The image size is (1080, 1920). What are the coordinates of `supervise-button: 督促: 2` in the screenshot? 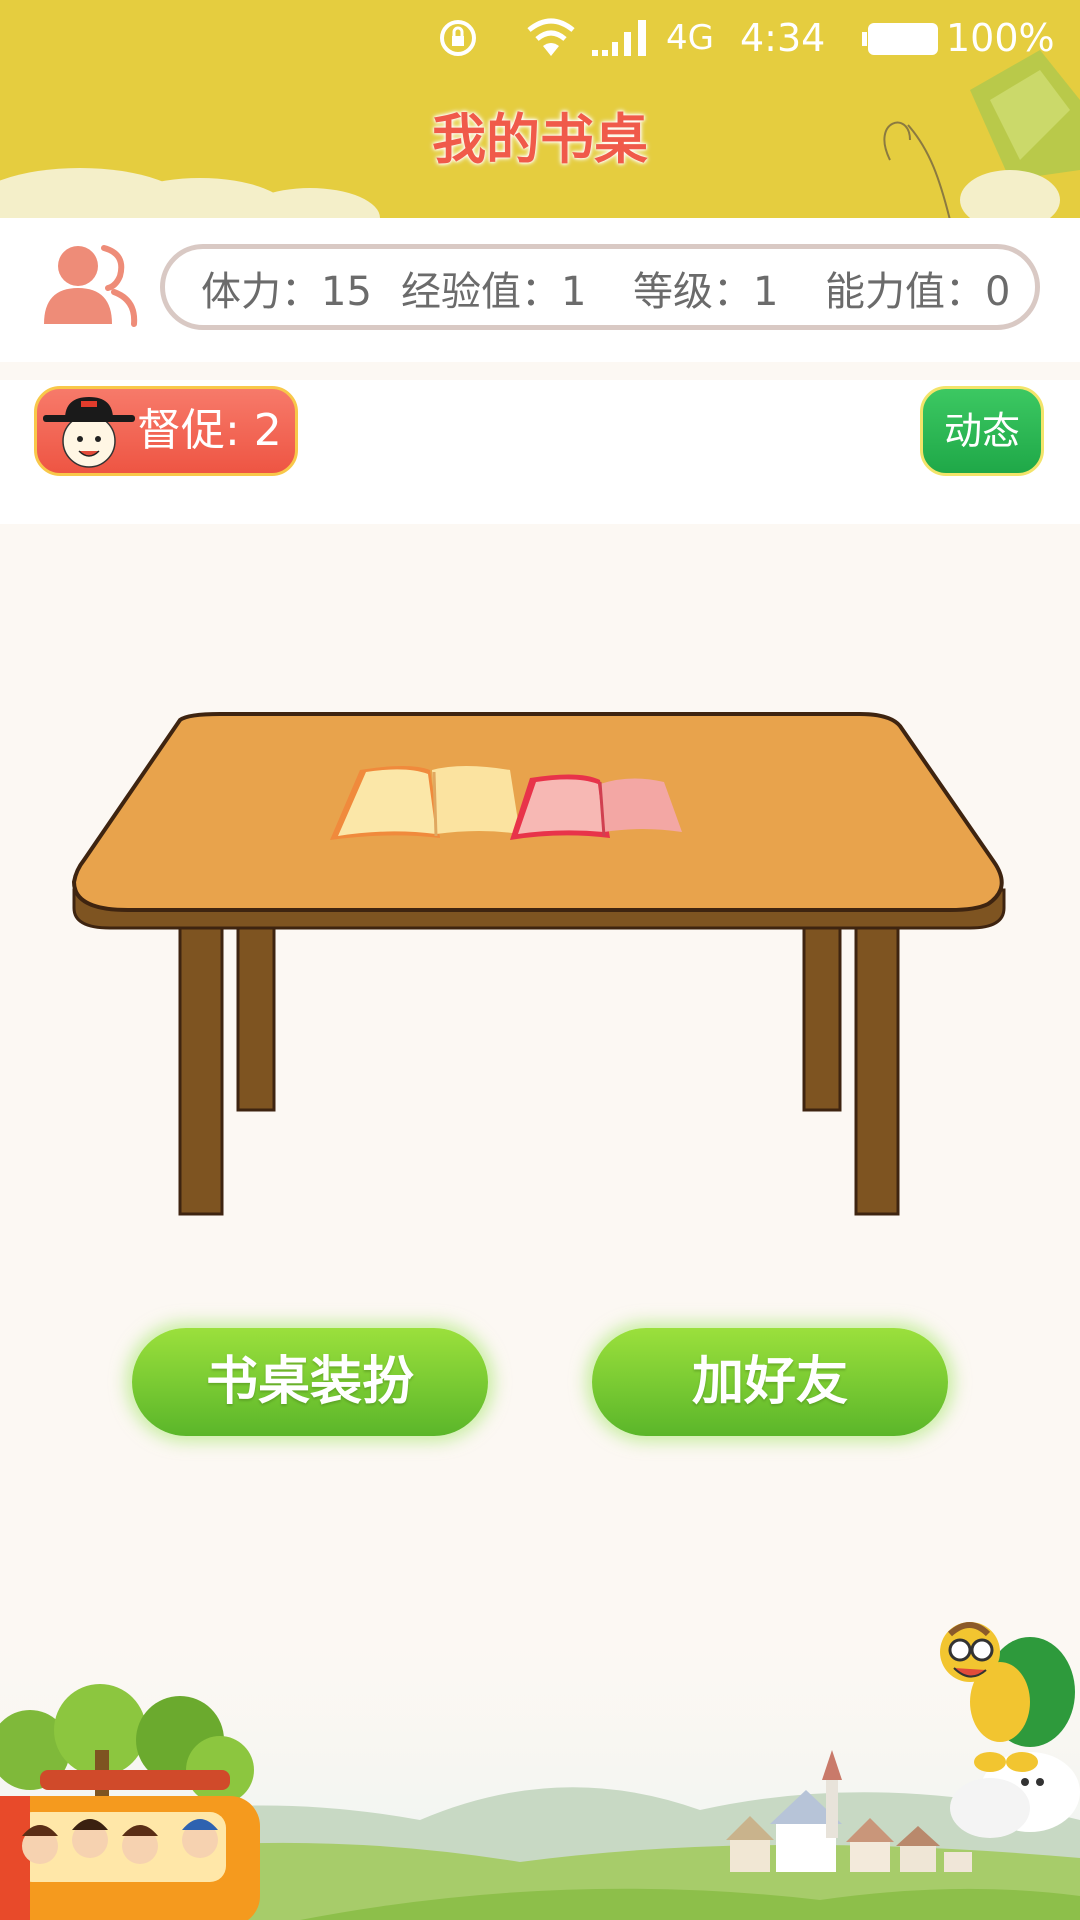 It's located at (166, 431).